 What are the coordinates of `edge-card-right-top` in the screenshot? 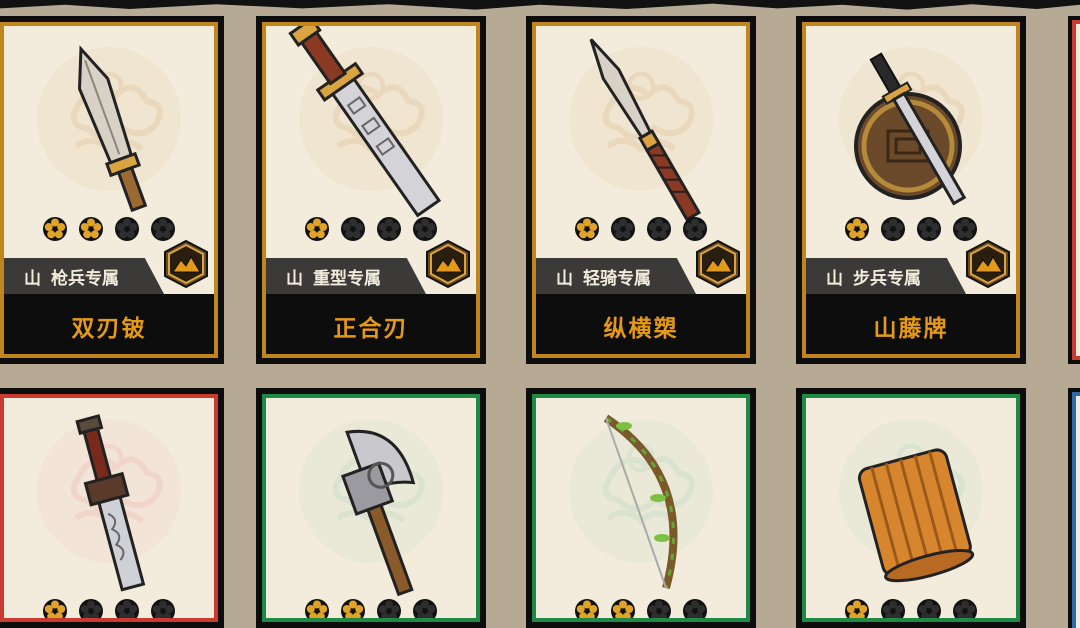 It's located at (1074, 190).